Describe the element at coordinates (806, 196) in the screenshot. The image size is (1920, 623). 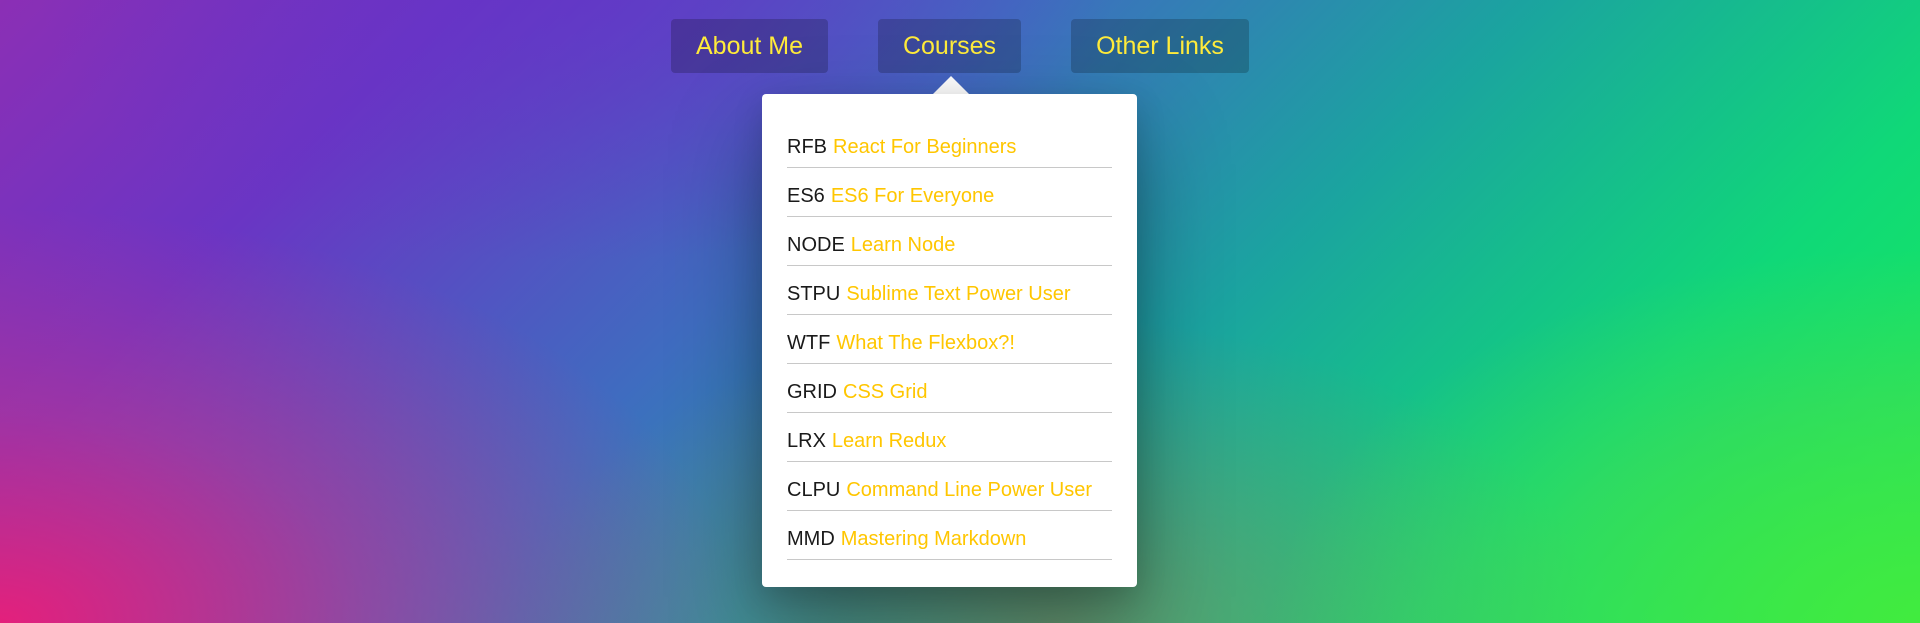
I see `course-code: ES6` at that location.